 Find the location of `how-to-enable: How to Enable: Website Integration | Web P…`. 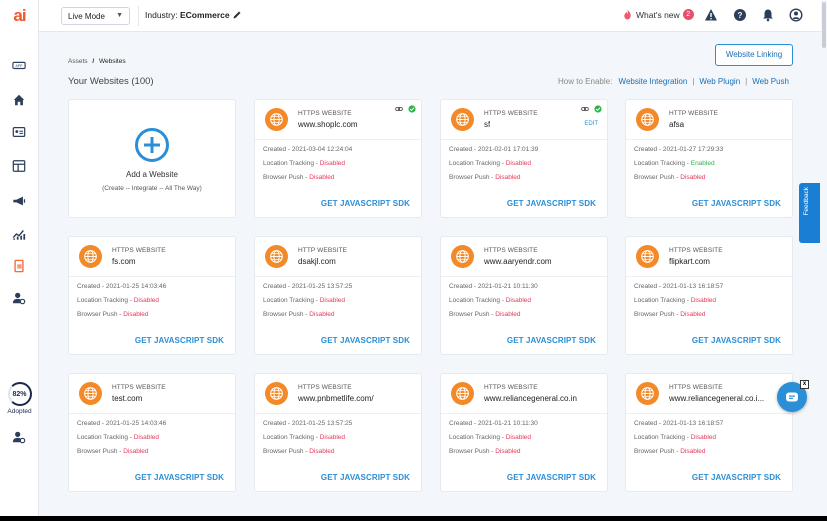

how-to-enable: How to Enable: Website Integration | Web P… is located at coordinates (673, 81).